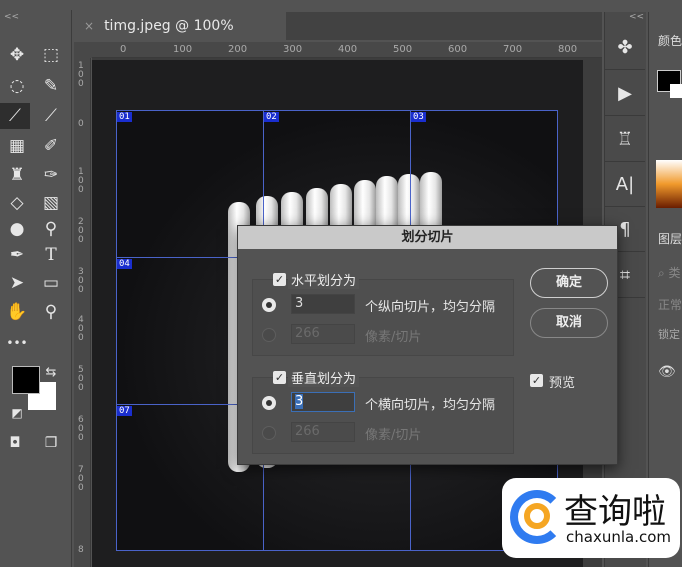 This screenshot has width=682, height=567. Describe the element at coordinates (51, 175) in the screenshot. I see `history-brush-icon: ✑` at that location.